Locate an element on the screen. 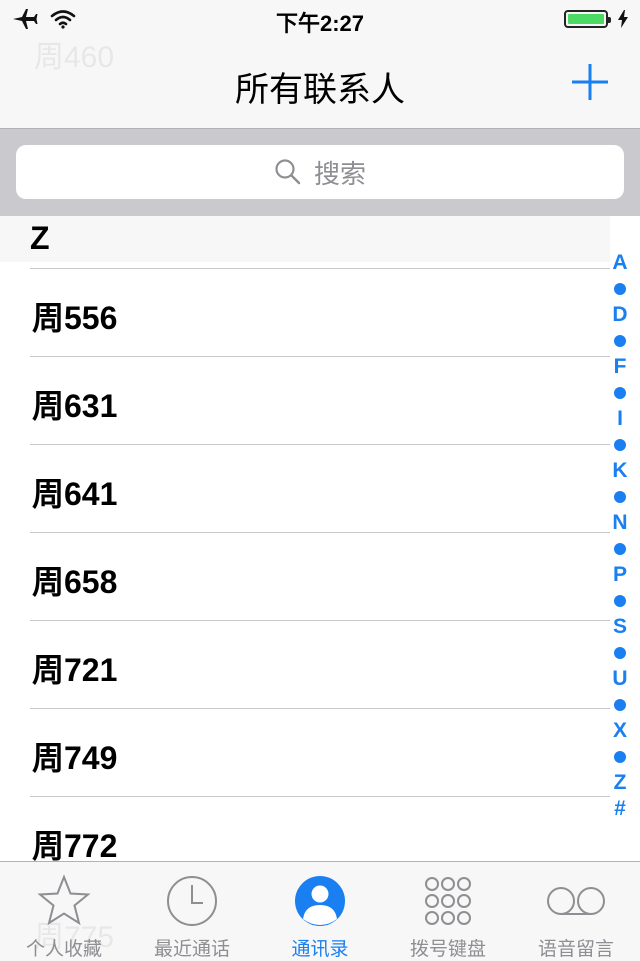 This screenshot has width=640, height=961. contact-row: 周556 is located at coordinates (320, 312).